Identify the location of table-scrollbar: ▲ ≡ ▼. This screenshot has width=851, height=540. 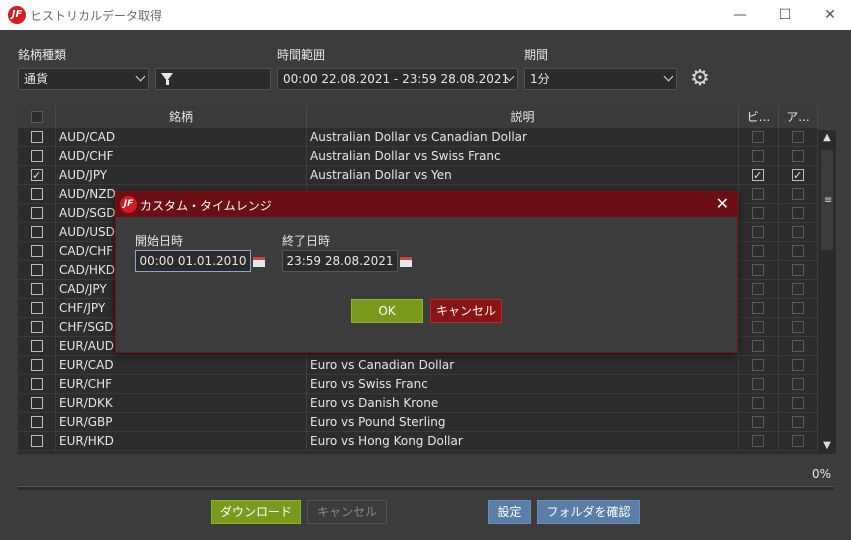
(827, 292).